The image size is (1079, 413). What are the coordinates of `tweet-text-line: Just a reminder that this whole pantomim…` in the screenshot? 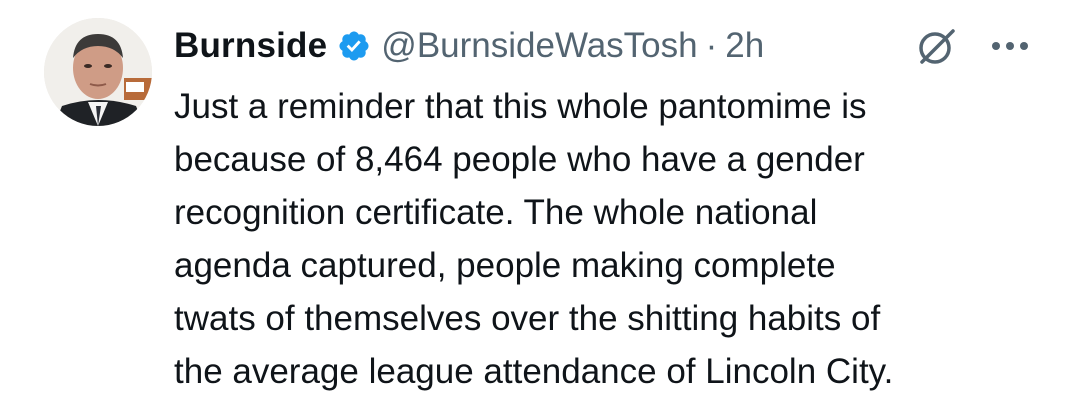 It's located at (520, 106).